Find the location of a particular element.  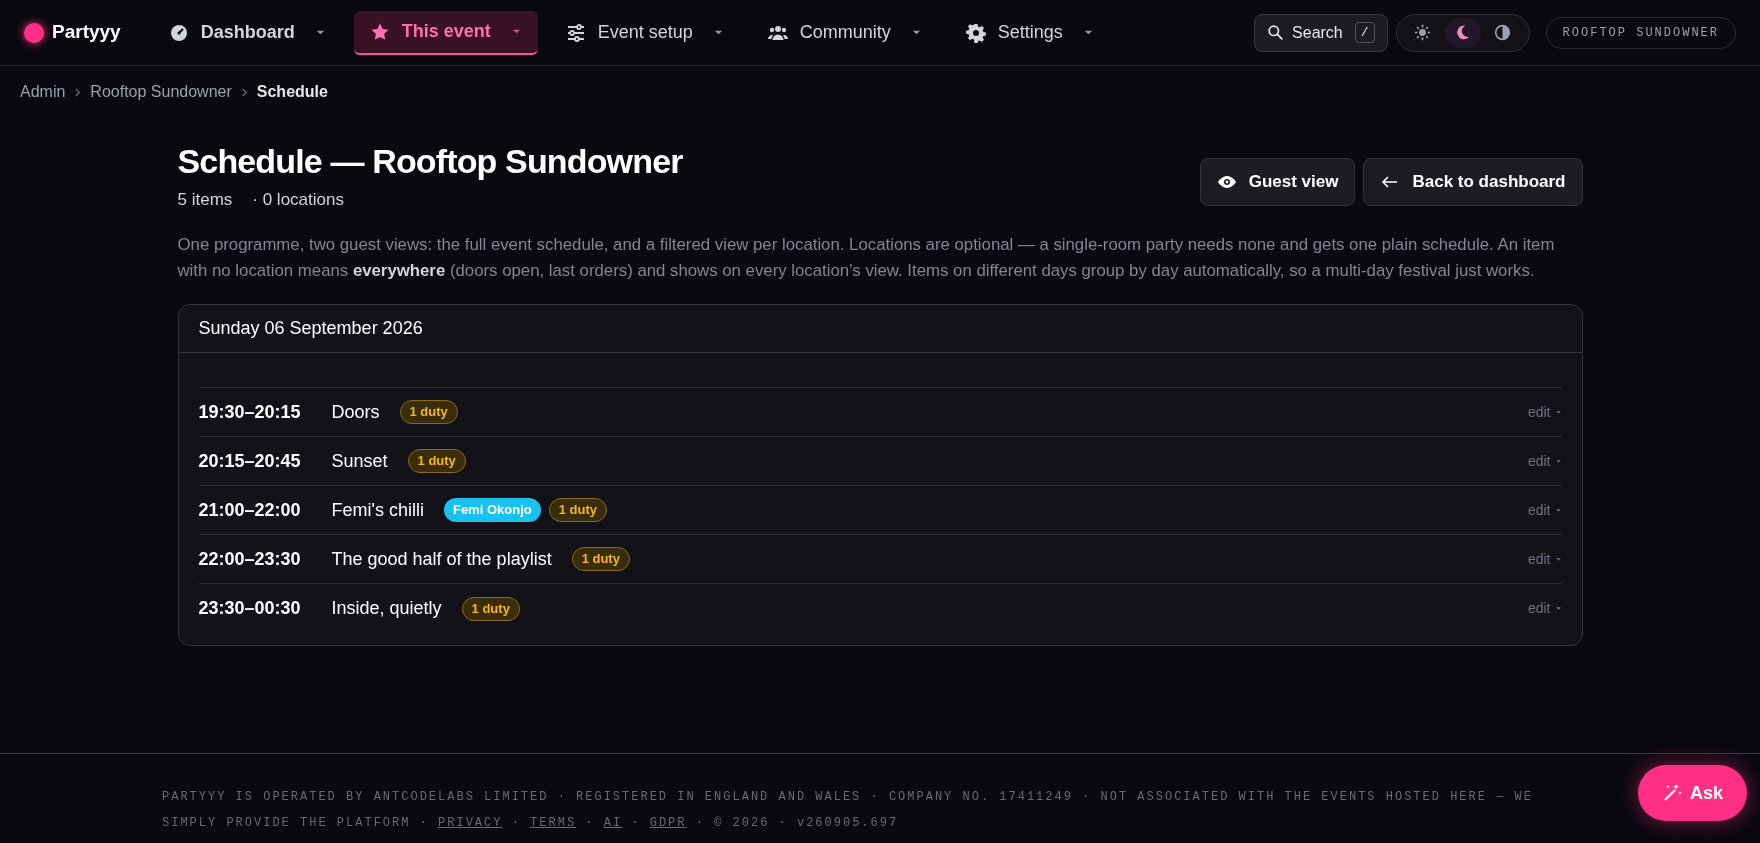

gauge-icon is located at coordinates (178, 32).